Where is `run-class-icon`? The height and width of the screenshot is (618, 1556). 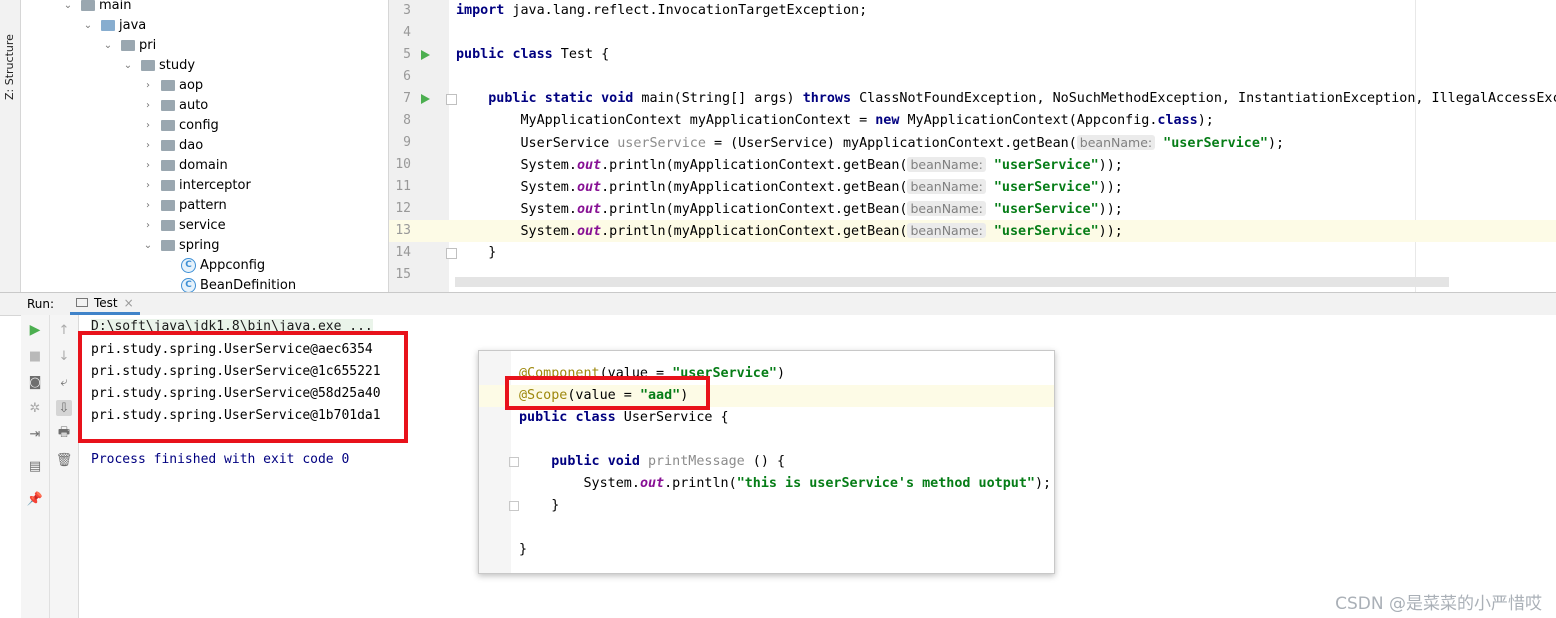 run-class-icon is located at coordinates (425, 55).